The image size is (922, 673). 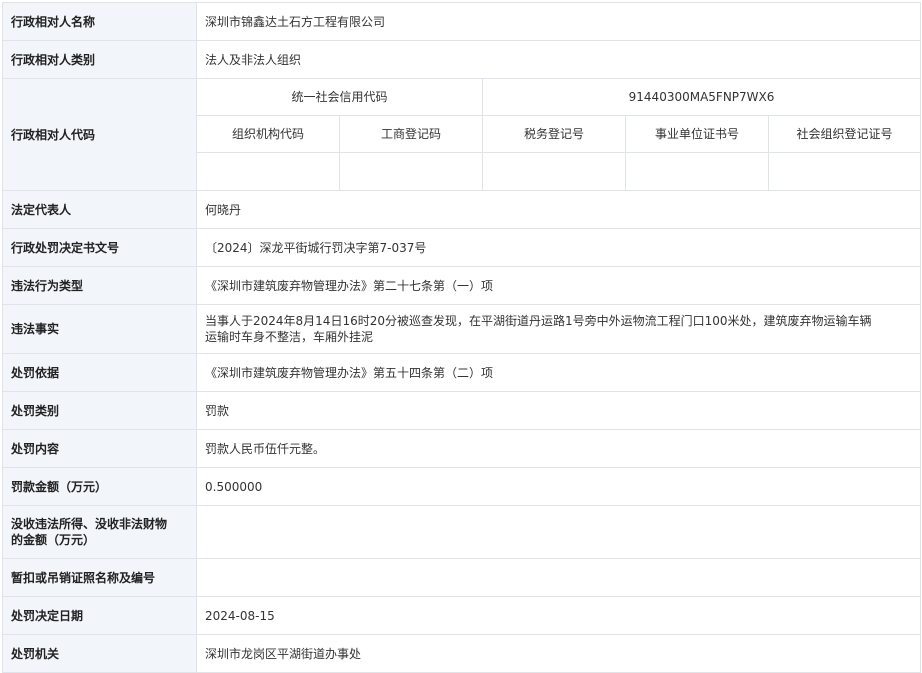 I want to click on category-value: 法人及非法人组织, so click(x=558, y=59).